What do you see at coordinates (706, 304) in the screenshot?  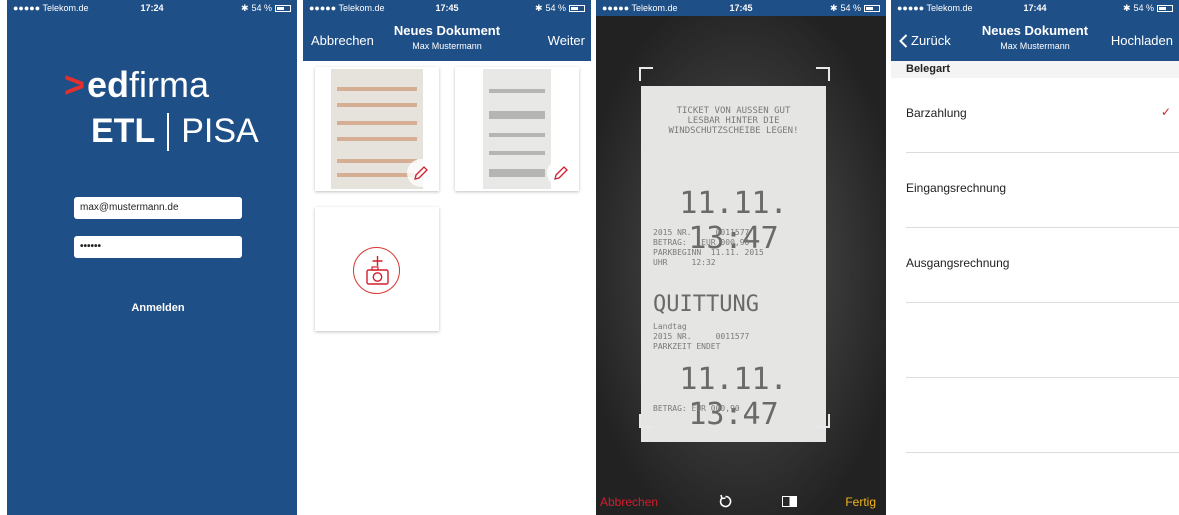 I see `receipt-title: QUITTUNG` at bounding box center [706, 304].